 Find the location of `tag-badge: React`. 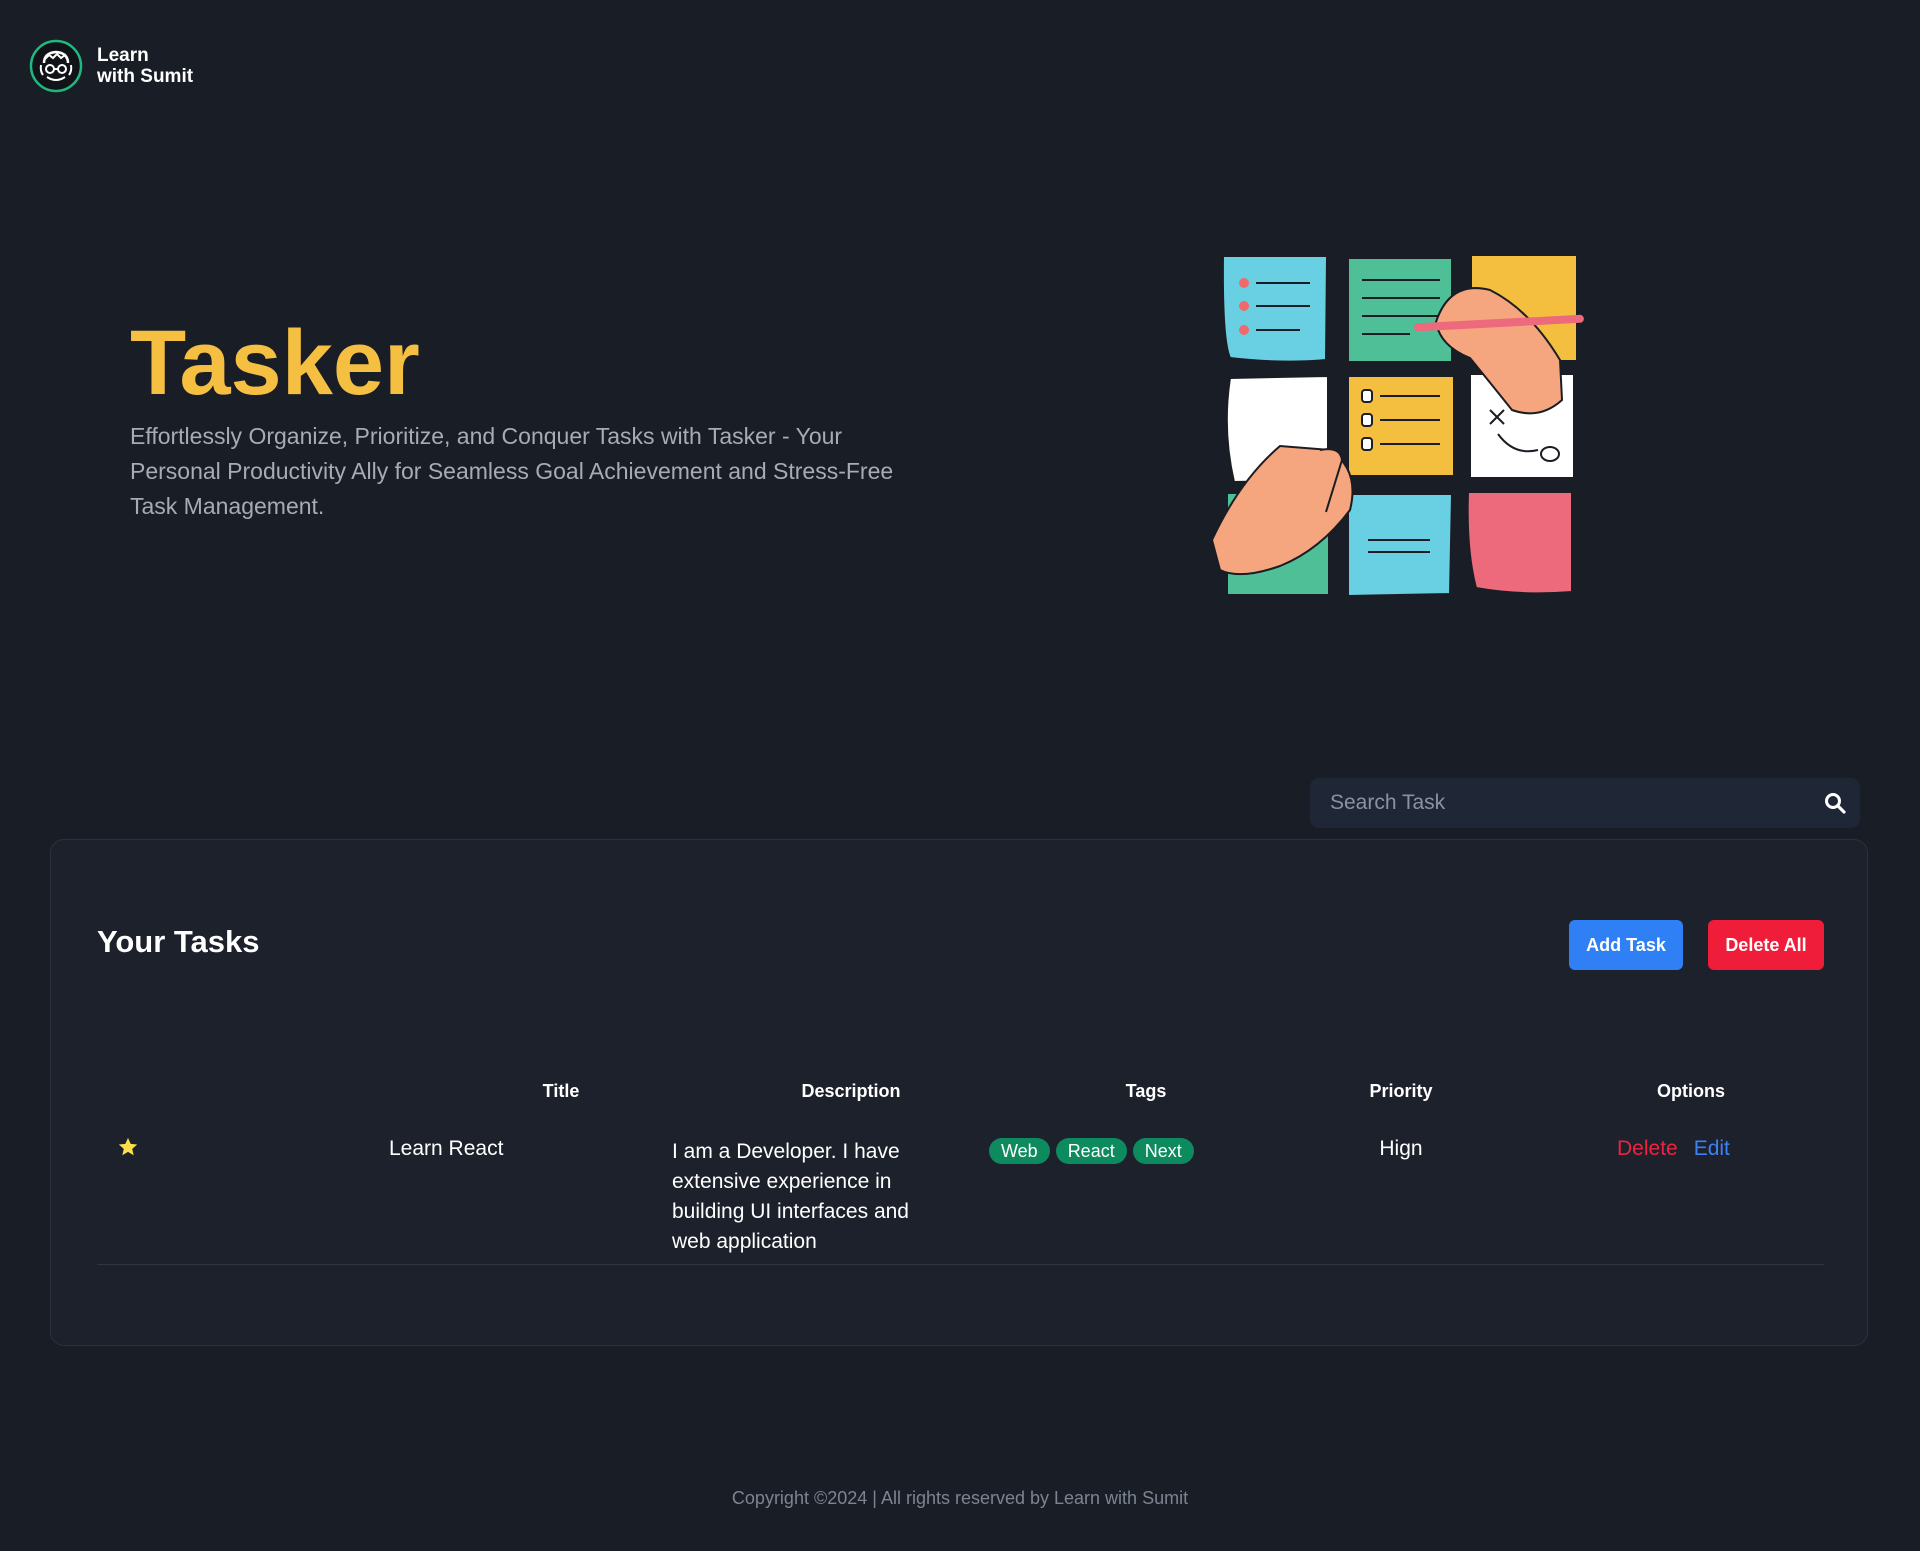

tag-badge: React is located at coordinates (1091, 1151).